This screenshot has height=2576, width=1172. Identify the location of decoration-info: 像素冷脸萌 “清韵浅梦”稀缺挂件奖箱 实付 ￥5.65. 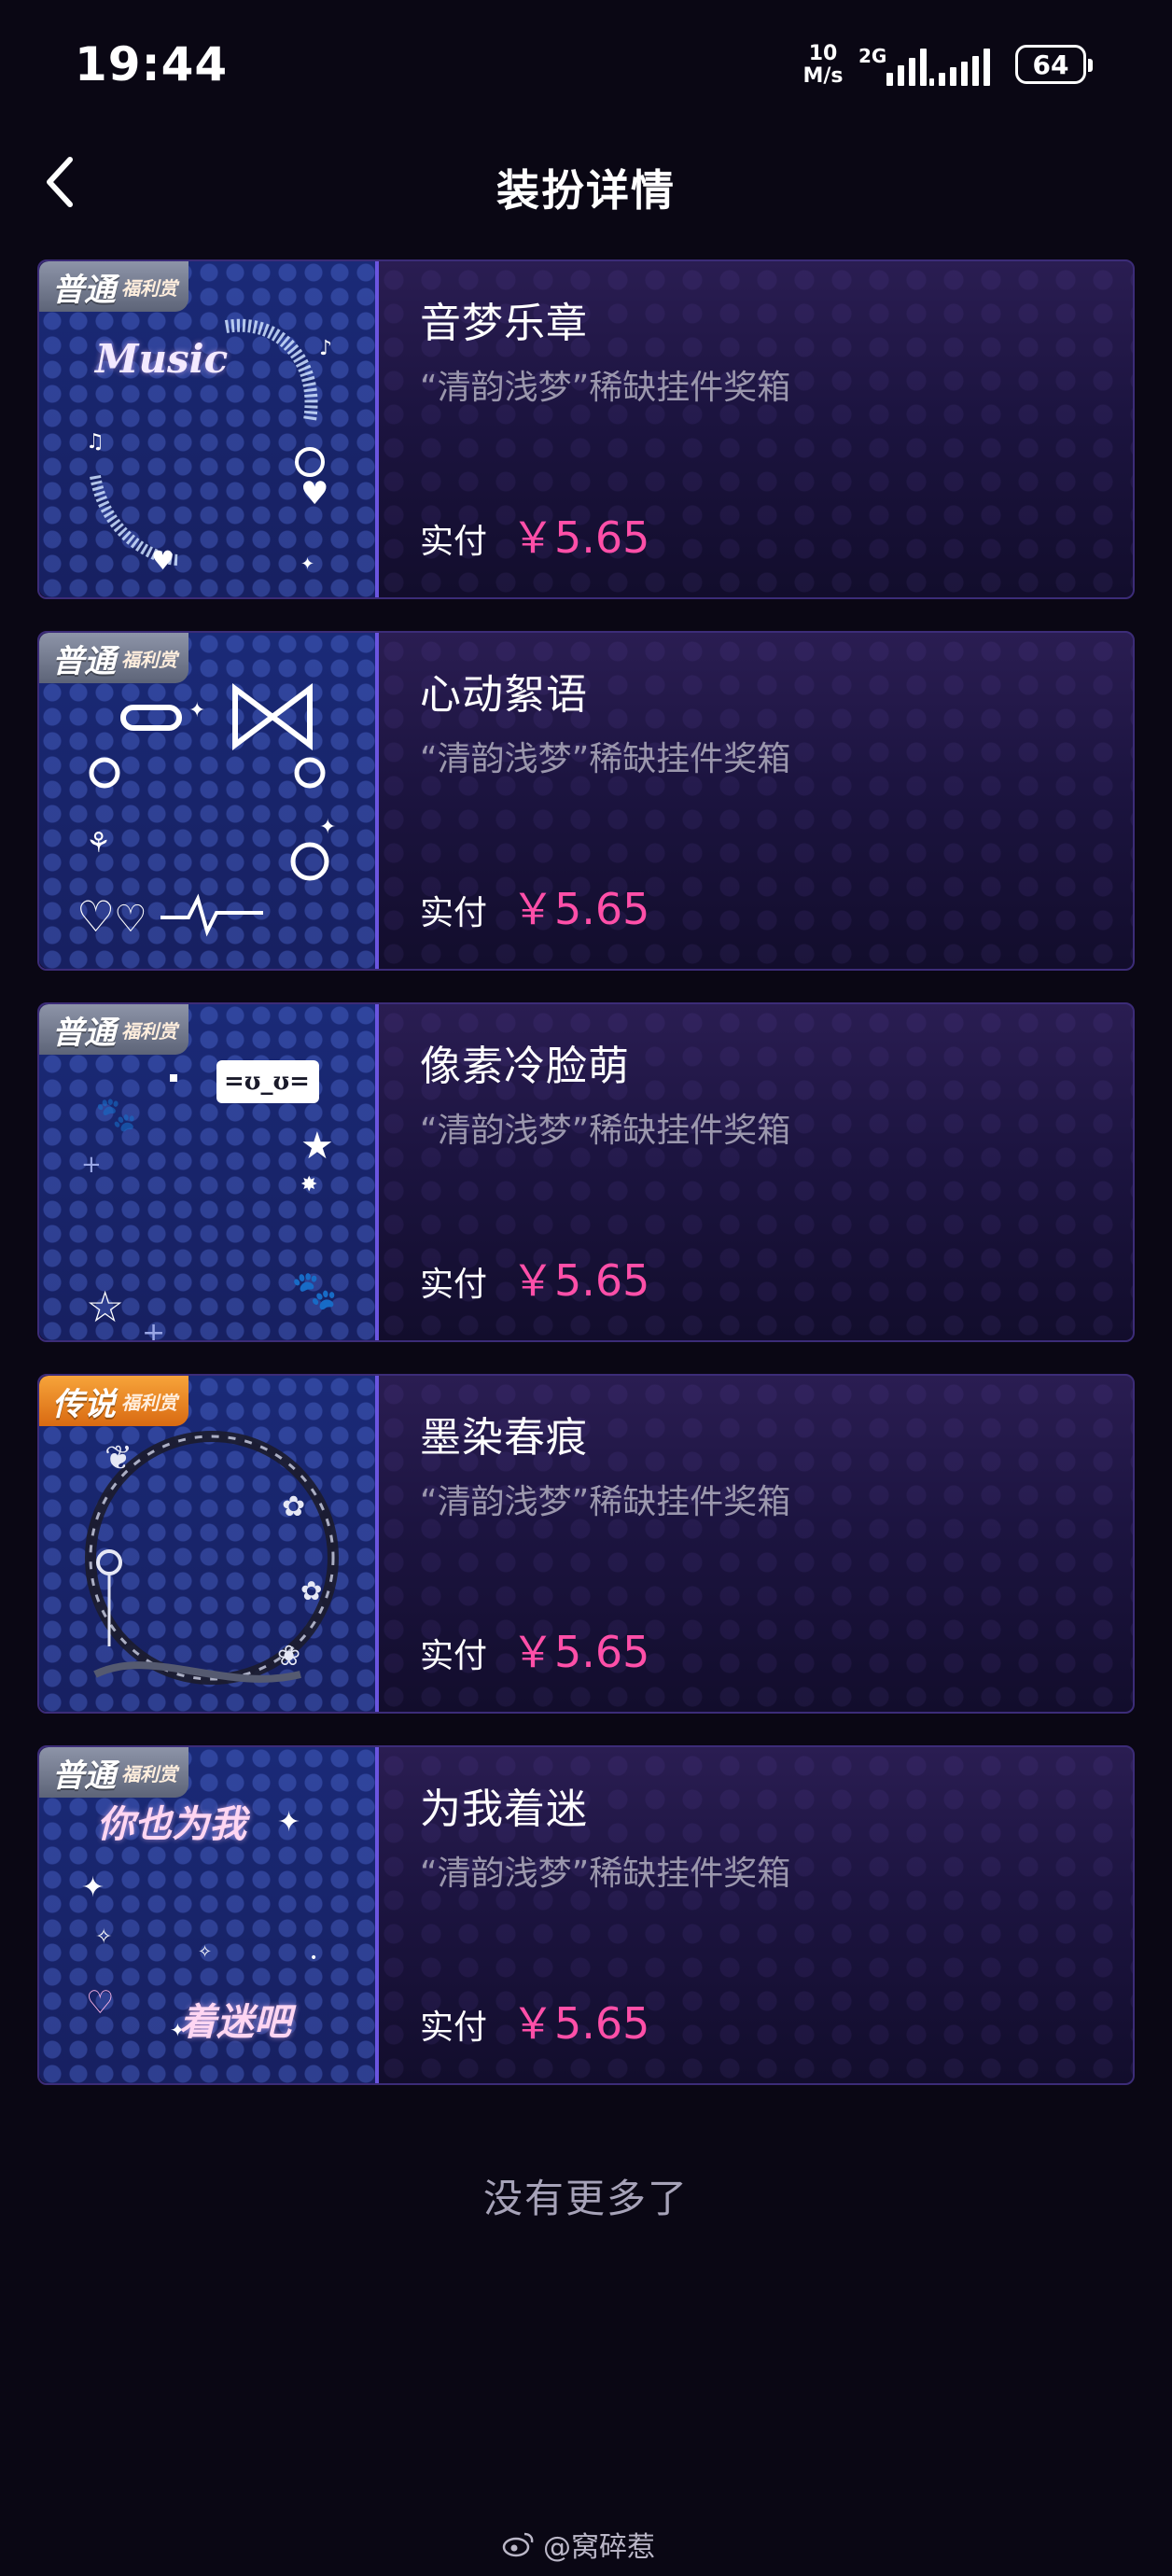
(767, 1172).